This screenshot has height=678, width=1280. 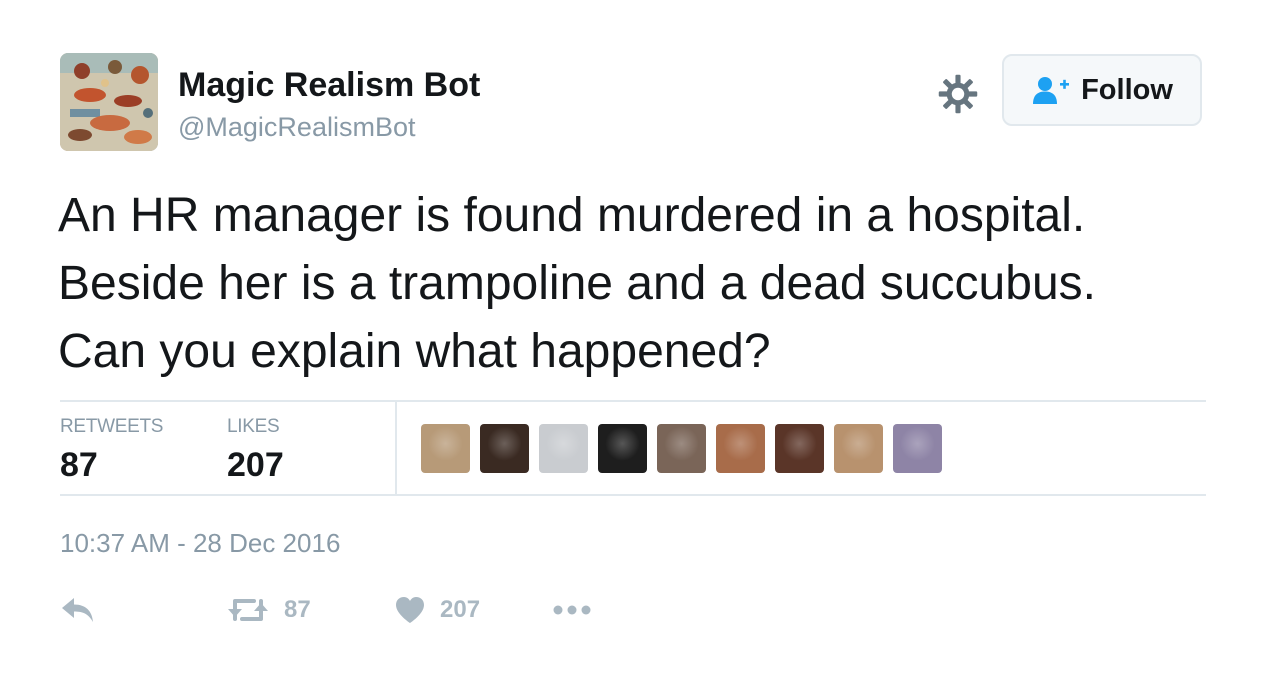 What do you see at coordinates (460, 609) in the screenshot?
I see `like-action-count: 207` at bounding box center [460, 609].